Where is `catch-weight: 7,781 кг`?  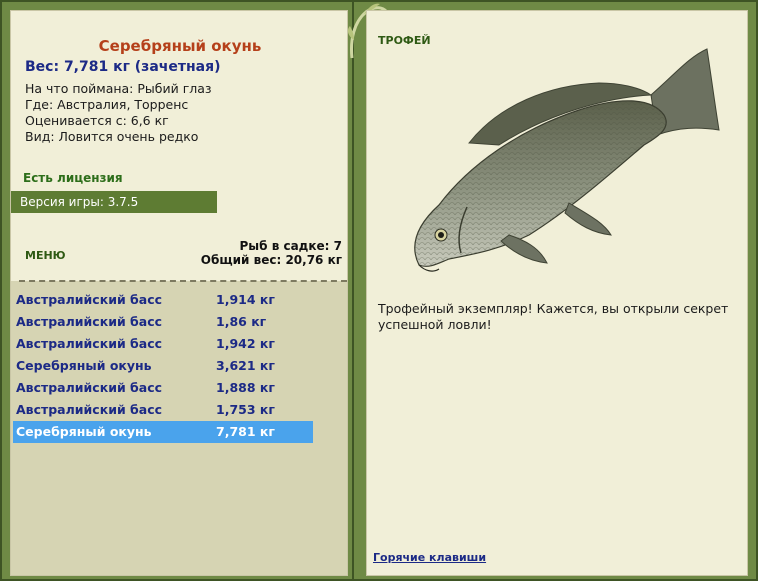
catch-weight: 7,781 кг is located at coordinates (245, 431).